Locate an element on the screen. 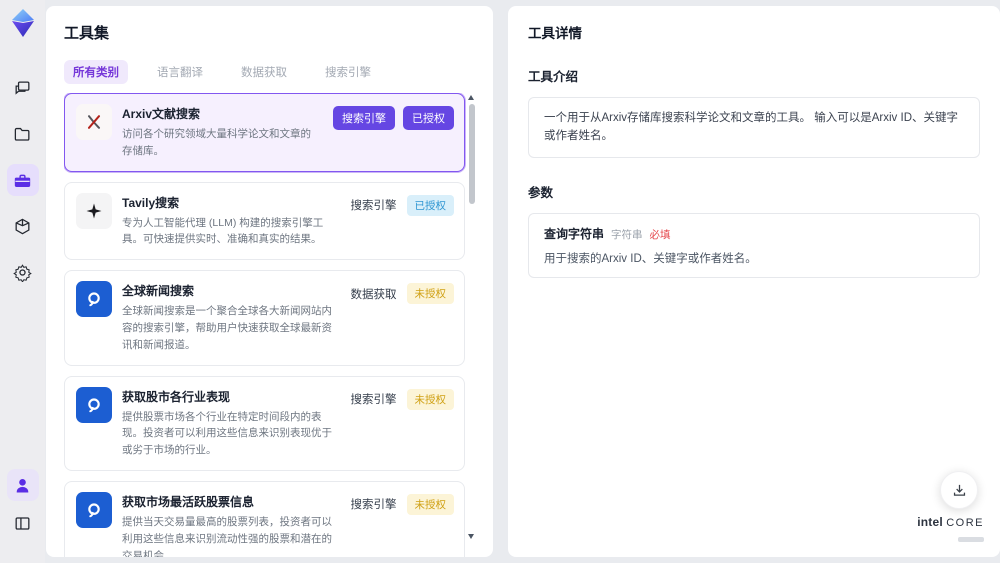 The image size is (1000, 563). panel-icon is located at coordinates (22, 523).